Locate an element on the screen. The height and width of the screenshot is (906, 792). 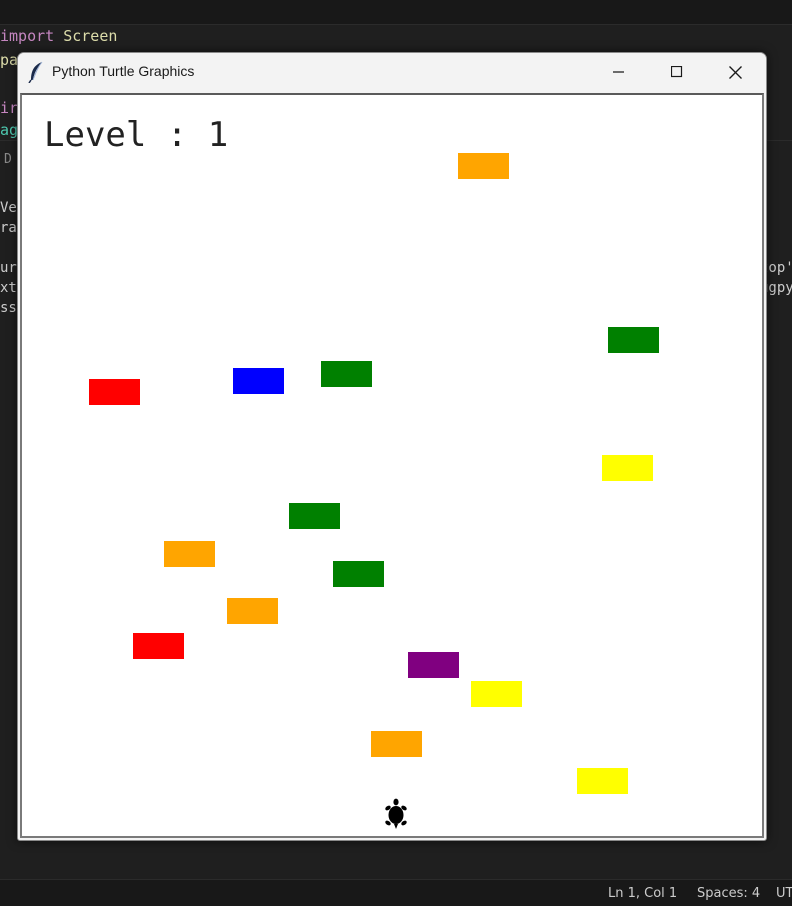
turtle-icon is located at coordinates (396, 813).